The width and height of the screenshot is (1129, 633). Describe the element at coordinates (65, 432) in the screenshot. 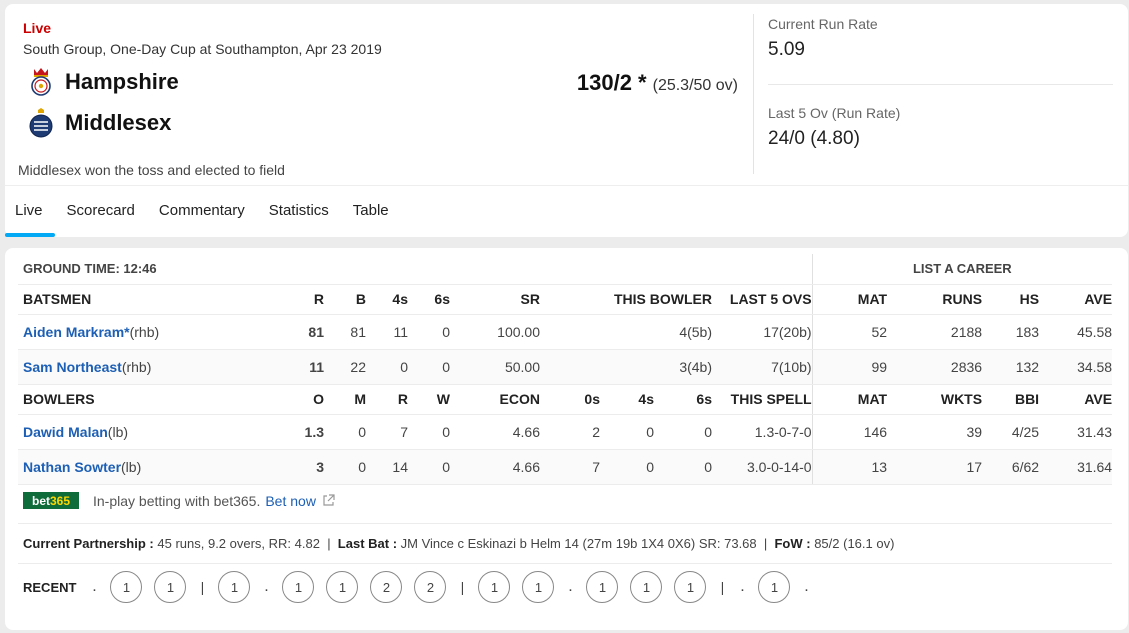

I see `bowler-name-link: Dawid Malan` at that location.